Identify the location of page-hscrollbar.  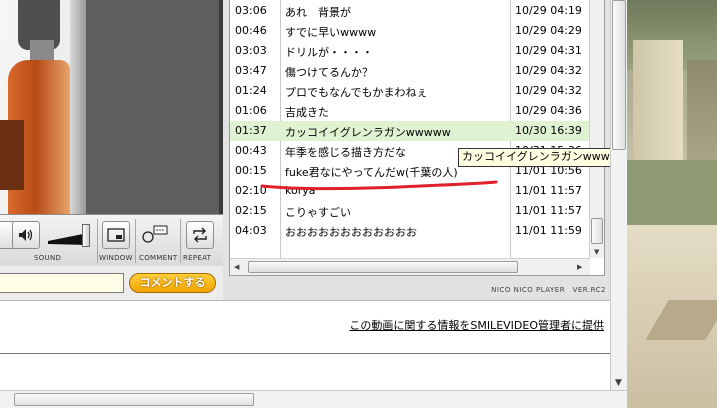
(313, 399).